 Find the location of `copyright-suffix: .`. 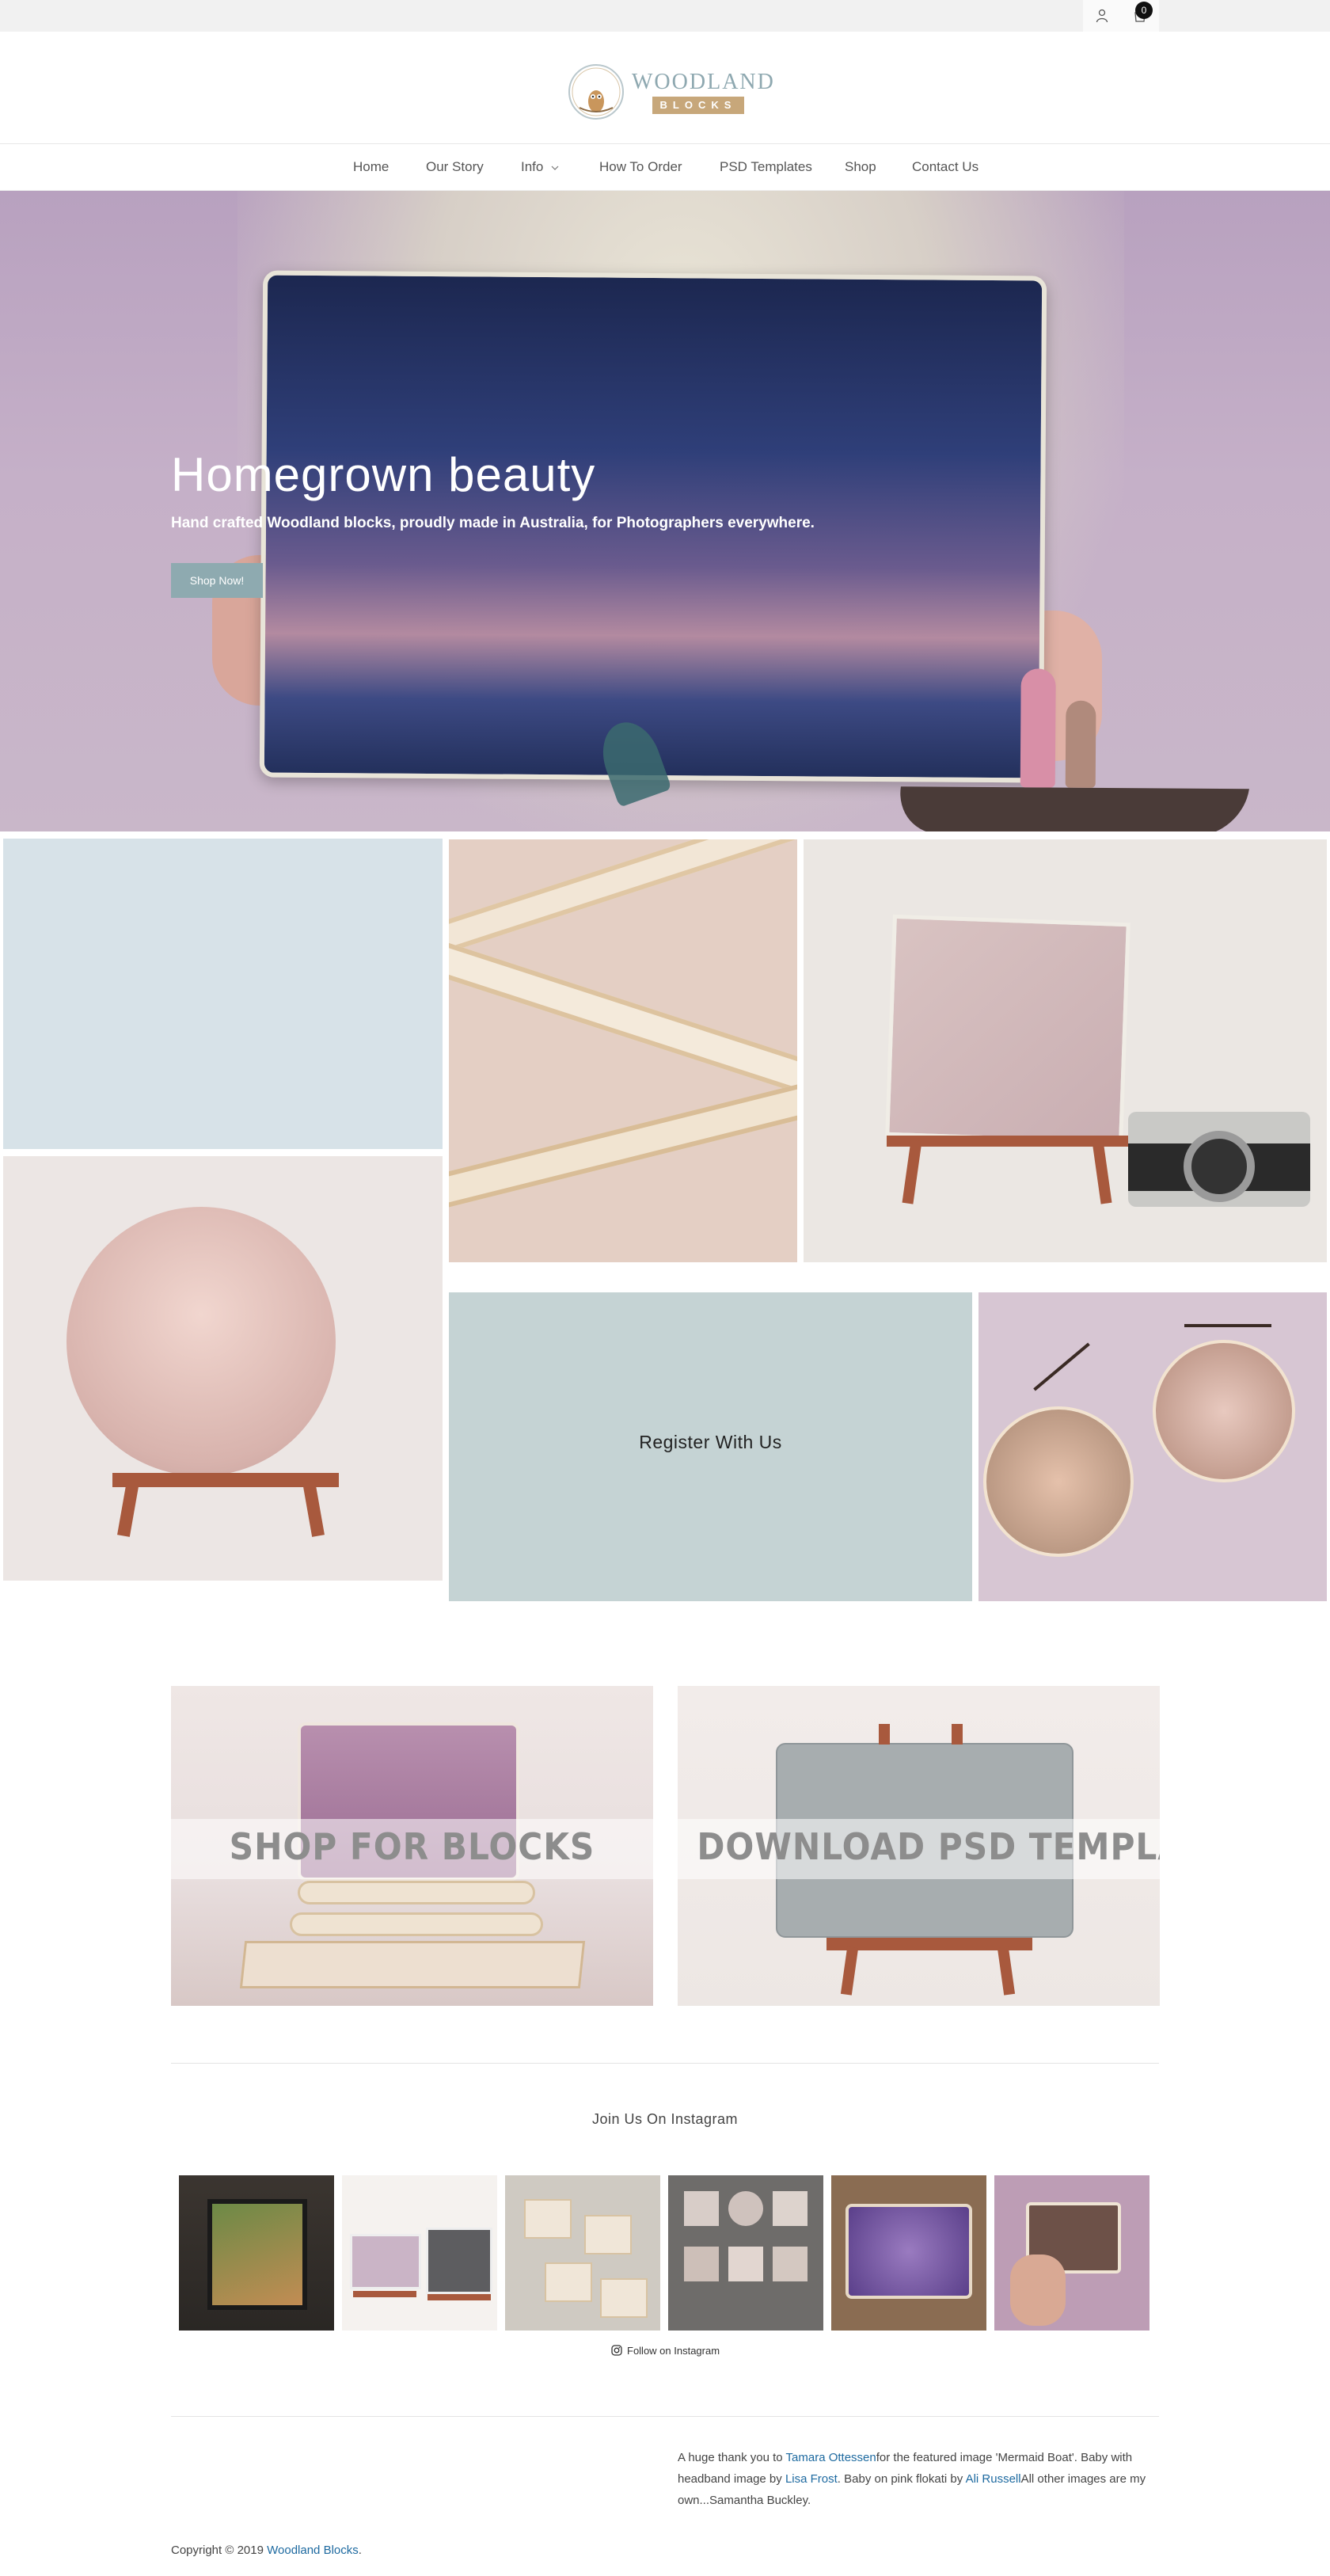

copyright-suffix: . is located at coordinates (360, 2550).